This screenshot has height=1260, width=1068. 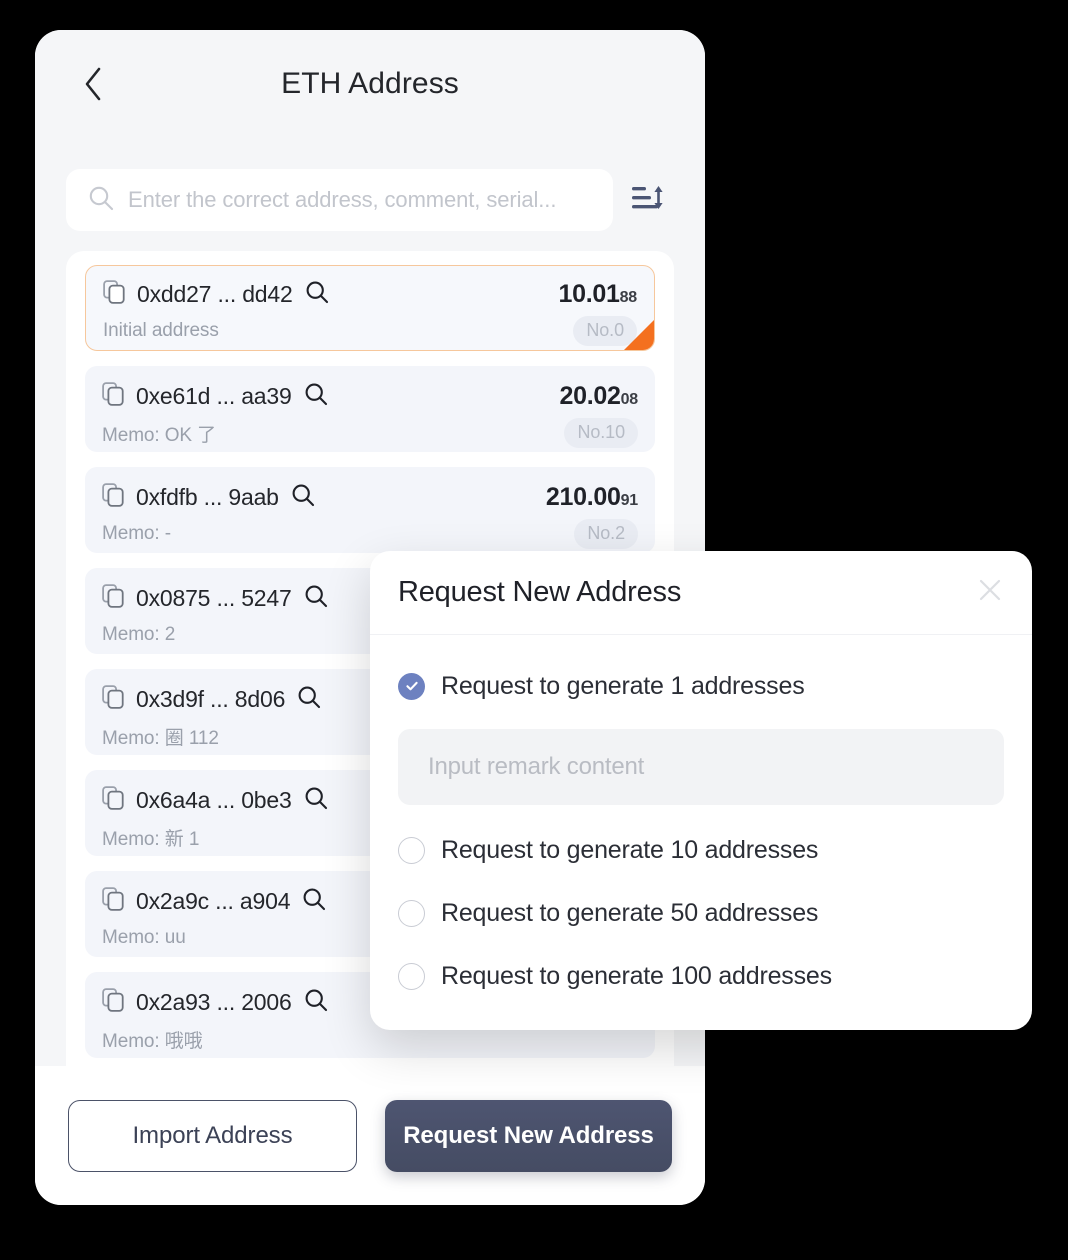 What do you see at coordinates (215, 293) in the screenshot?
I see `address-text: 0xdd27 ... dd42` at bounding box center [215, 293].